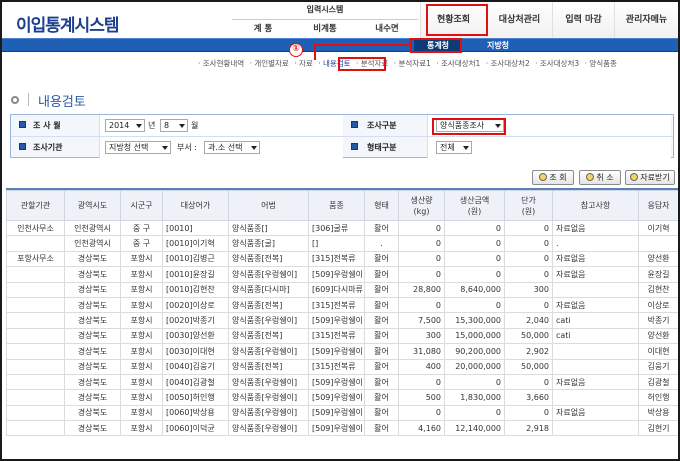  What do you see at coordinates (325, 9) in the screenshot?
I see `input-system-title: 입력시스템` at bounding box center [325, 9].